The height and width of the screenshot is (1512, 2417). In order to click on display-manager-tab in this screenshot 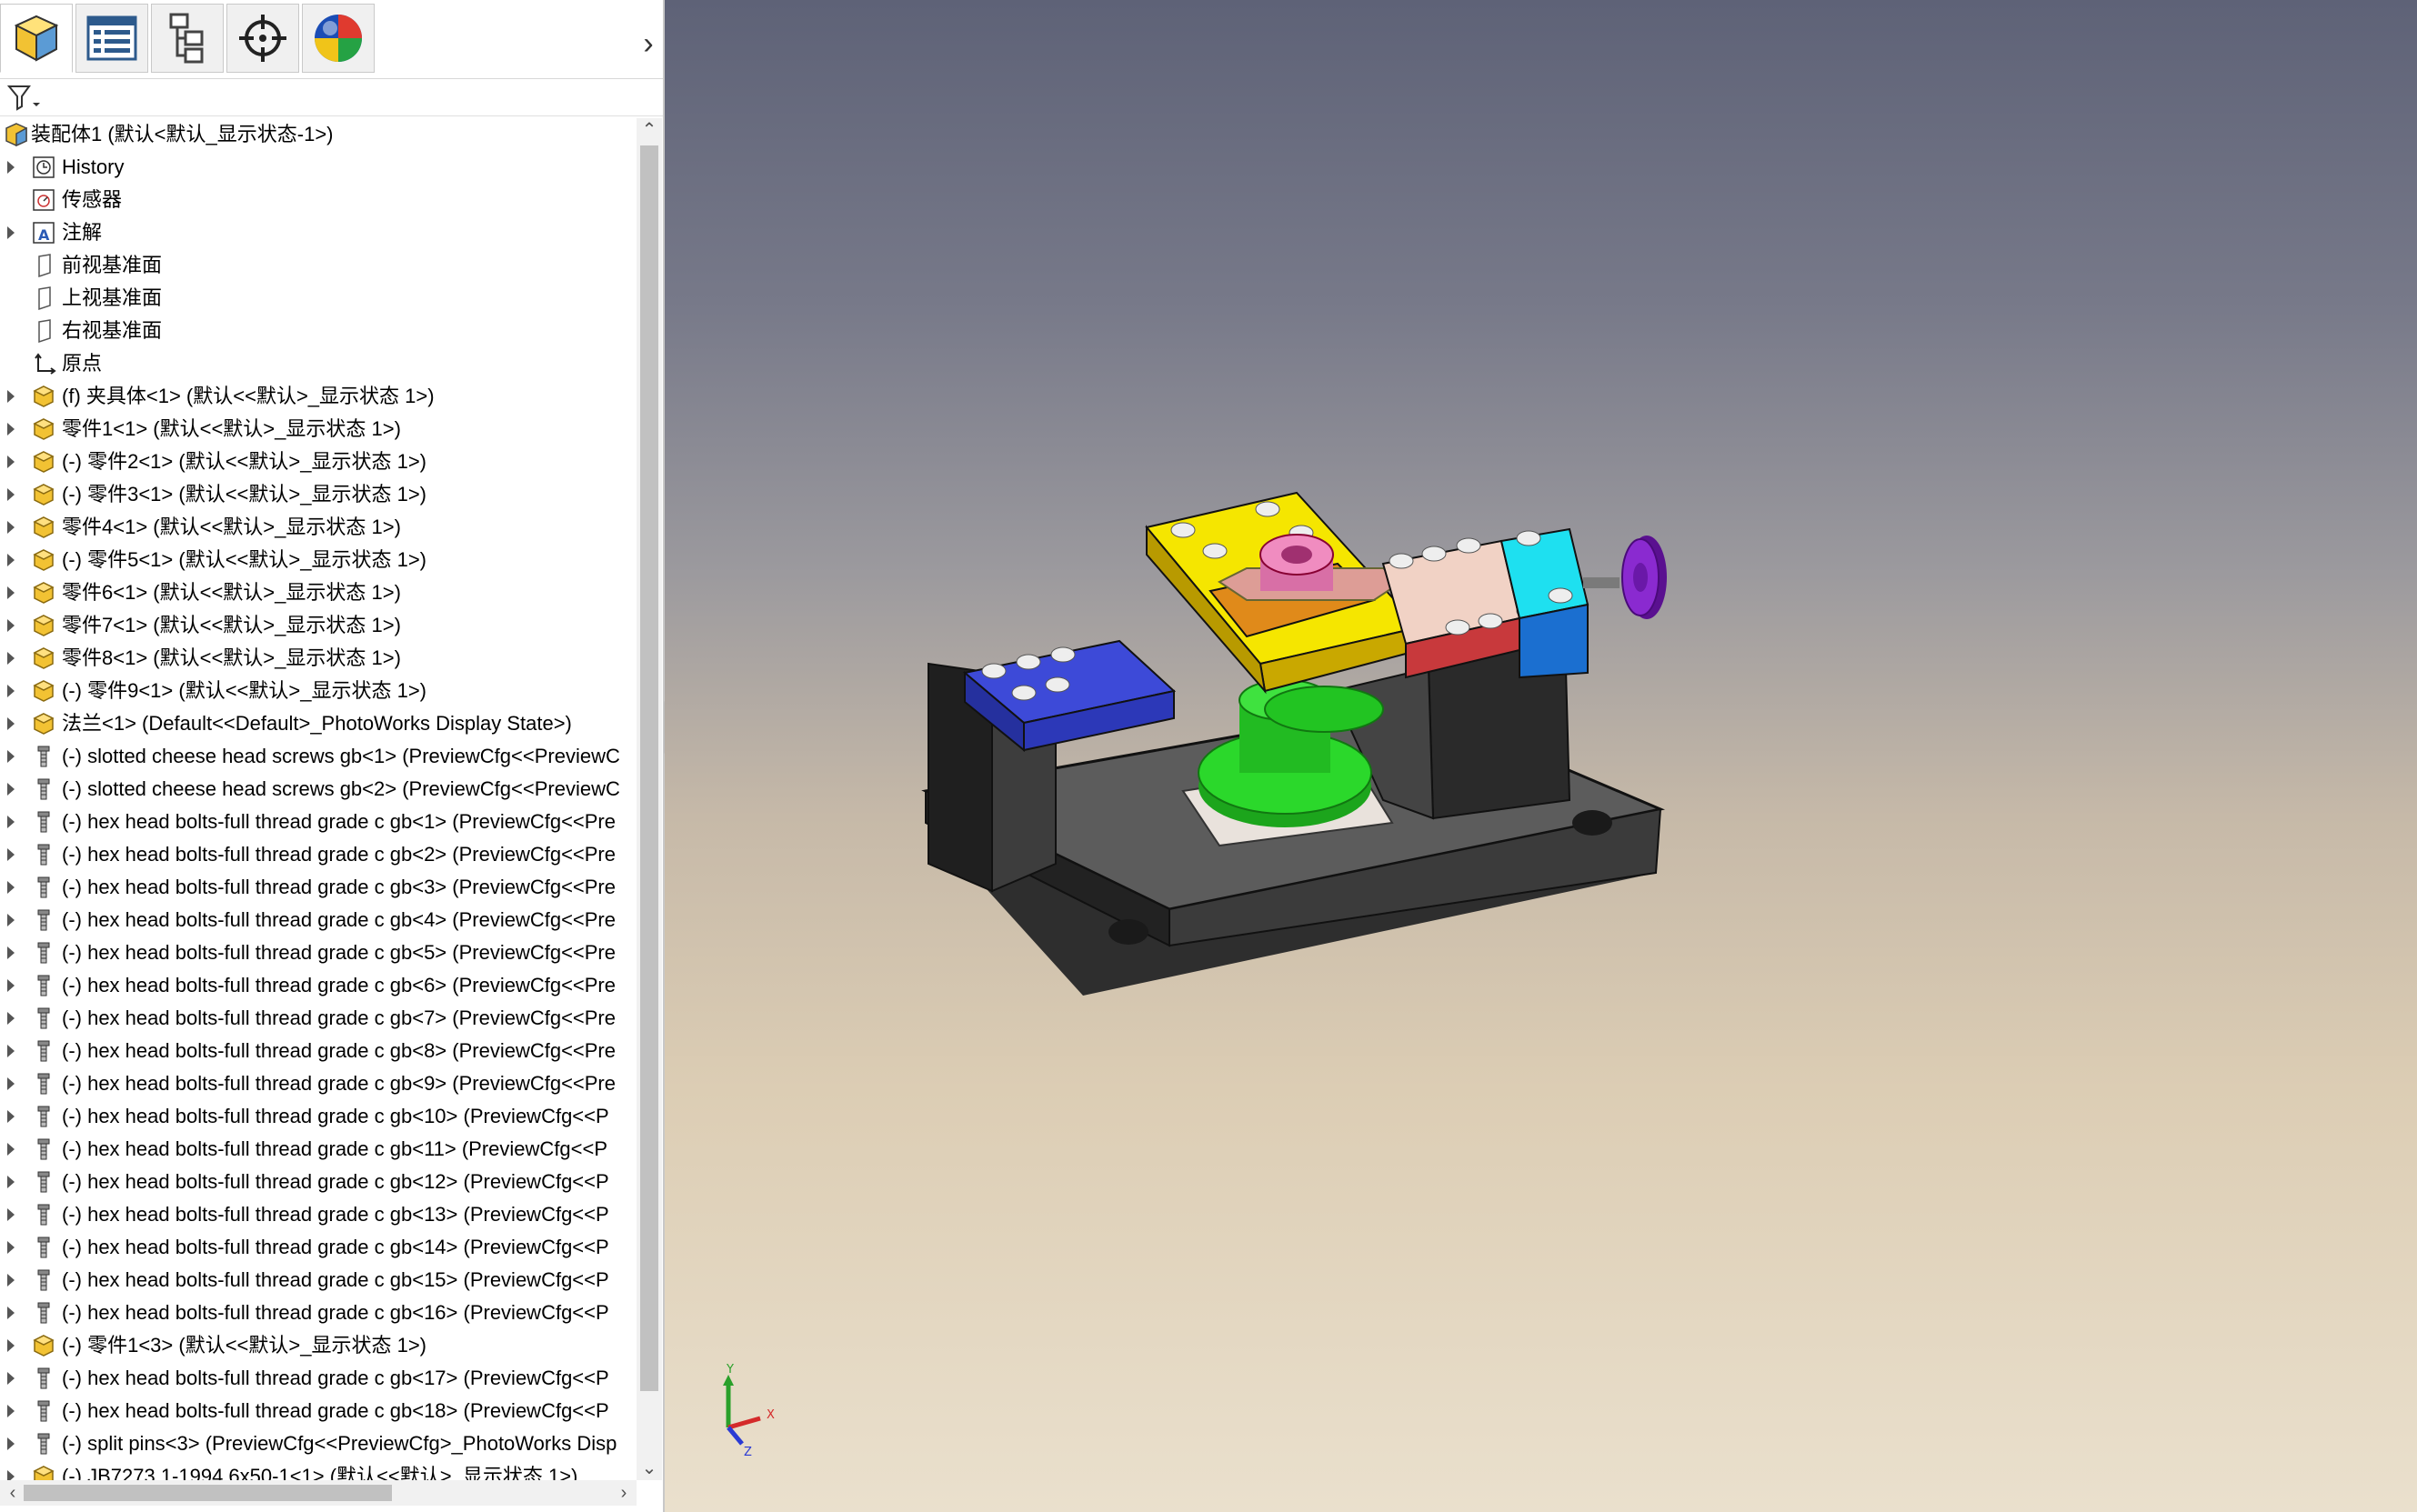, I will do `click(338, 38)`.